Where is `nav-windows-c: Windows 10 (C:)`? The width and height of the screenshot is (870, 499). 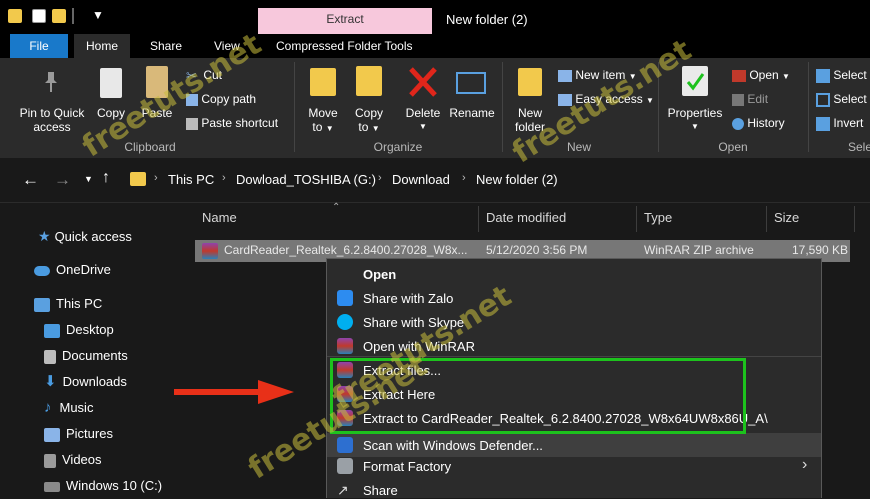 nav-windows-c: Windows 10 (C:) is located at coordinates (103, 486).